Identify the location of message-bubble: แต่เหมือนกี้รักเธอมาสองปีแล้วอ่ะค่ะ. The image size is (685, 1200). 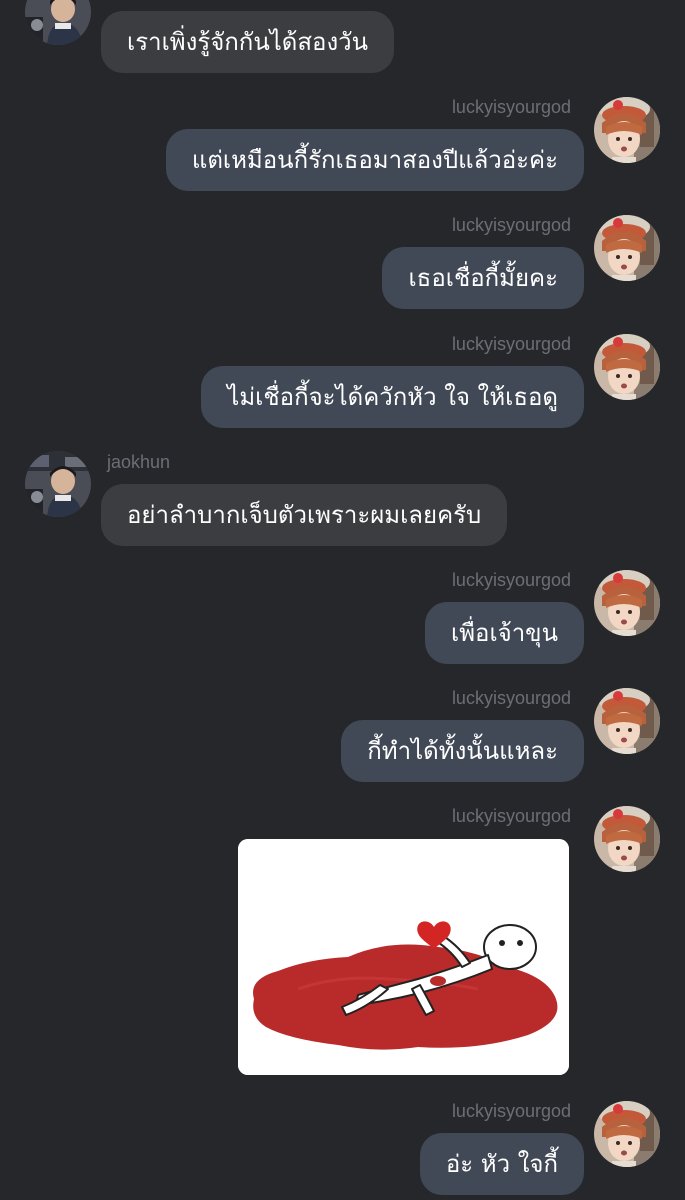
(374, 160).